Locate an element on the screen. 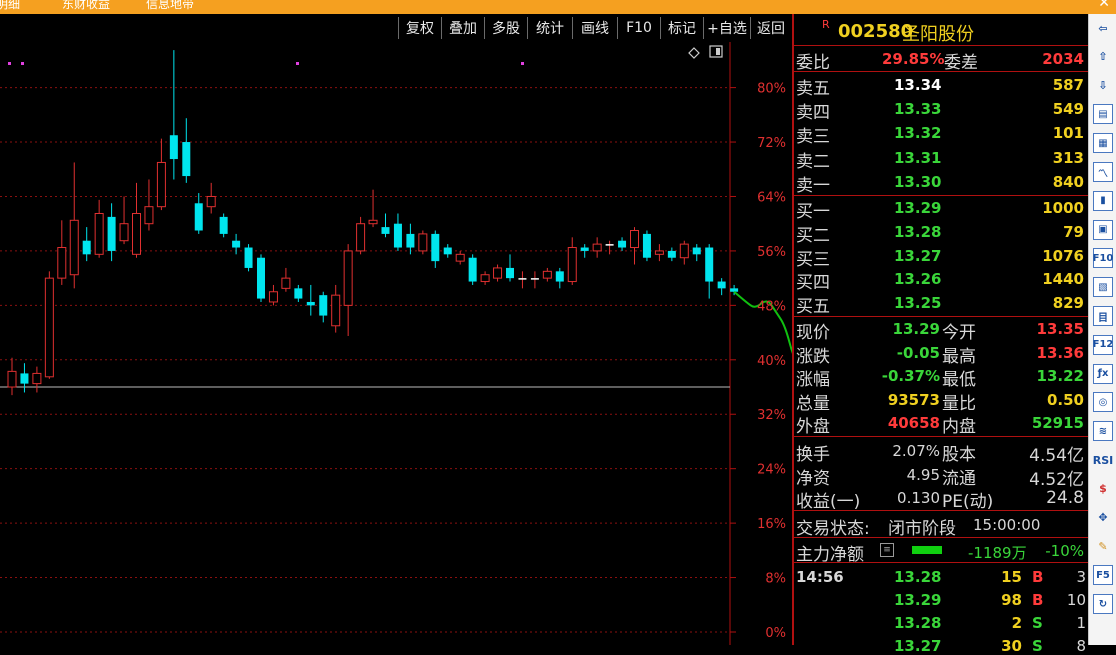  money-icon: $ is located at coordinates (1103, 489).